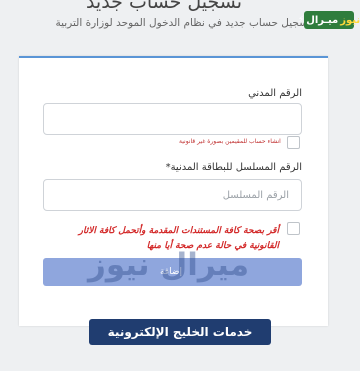  I want to click on serial-label-text: الرقم المسلسل للبطاقة المدنية, so click(236, 167).